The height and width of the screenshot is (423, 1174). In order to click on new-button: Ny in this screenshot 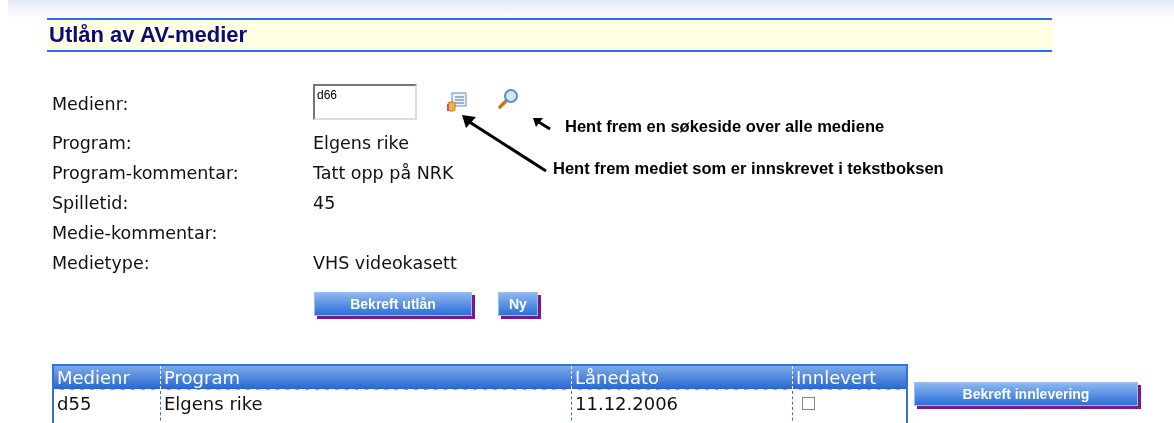, I will do `click(518, 304)`.